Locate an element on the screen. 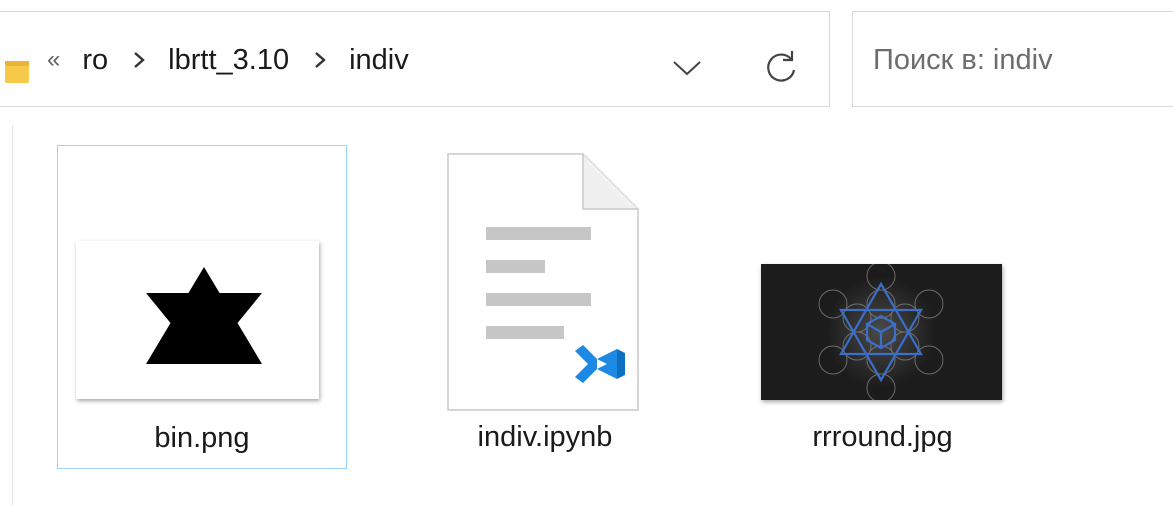 This screenshot has width=1173, height=506. file-name: indiv.ipynb is located at coordinates (545, 437).